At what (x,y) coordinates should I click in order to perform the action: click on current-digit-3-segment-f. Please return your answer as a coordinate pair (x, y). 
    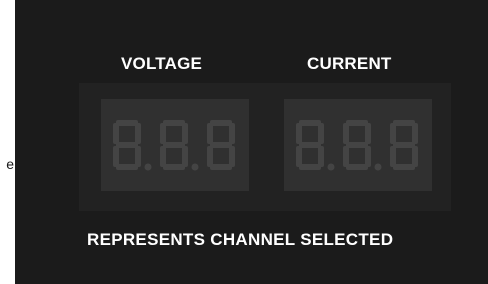
    Looking at the image, I should click on (393, 133).